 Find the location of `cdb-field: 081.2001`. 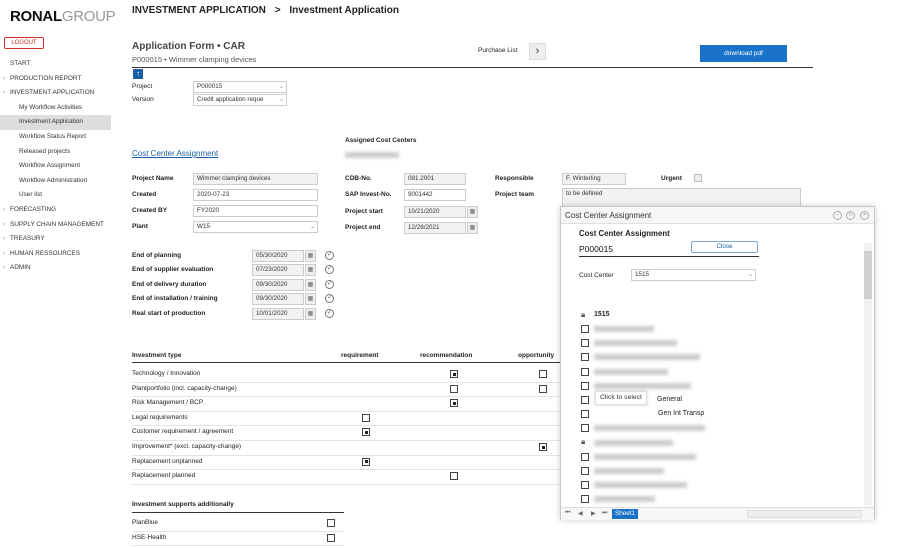

cdb-field: 081.2001 is located at coordinates (435, 179).